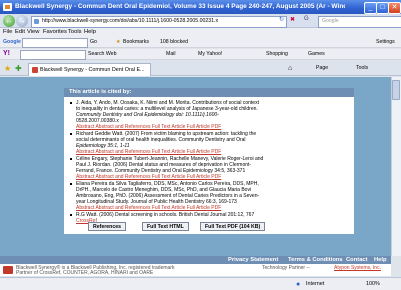 Image resolution: width=401 pixels, height=290 pixels. Describe the element at coordinates (8, 270) in the screenshot. I see `blackwell-logo` at that location.